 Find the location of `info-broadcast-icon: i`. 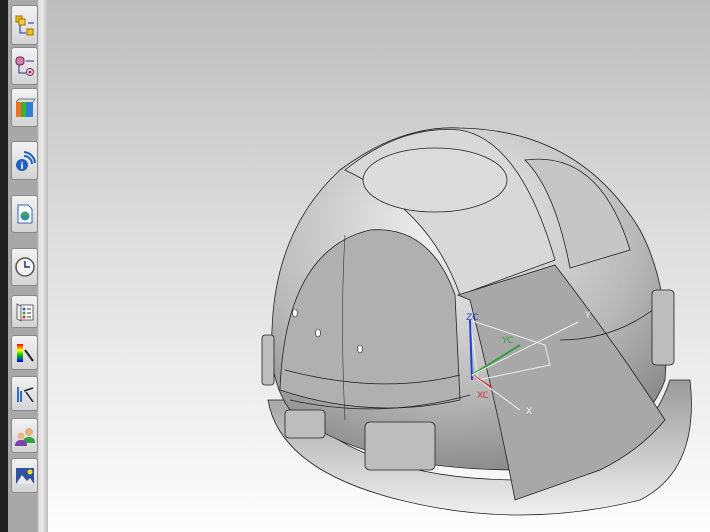

info-broadcast-icon: i is located at coordinates (25, 161).